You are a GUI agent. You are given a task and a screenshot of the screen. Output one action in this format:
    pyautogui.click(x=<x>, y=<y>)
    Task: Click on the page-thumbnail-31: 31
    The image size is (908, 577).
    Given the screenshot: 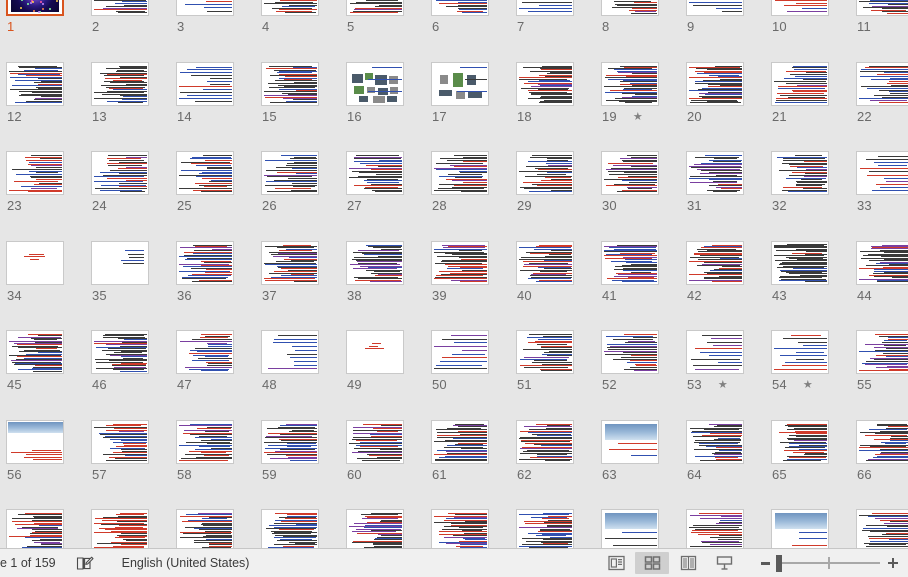 What is the action you would take?
    pyautogui.click(x=720, y=195)
    